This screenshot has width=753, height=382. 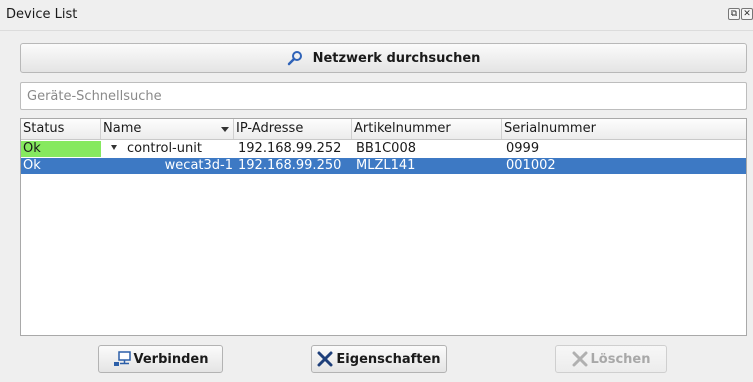 What do you see at coordinates (167, 129) in the screenshot?
I see `column-header-name: Name` at bounding box center [167, 129].